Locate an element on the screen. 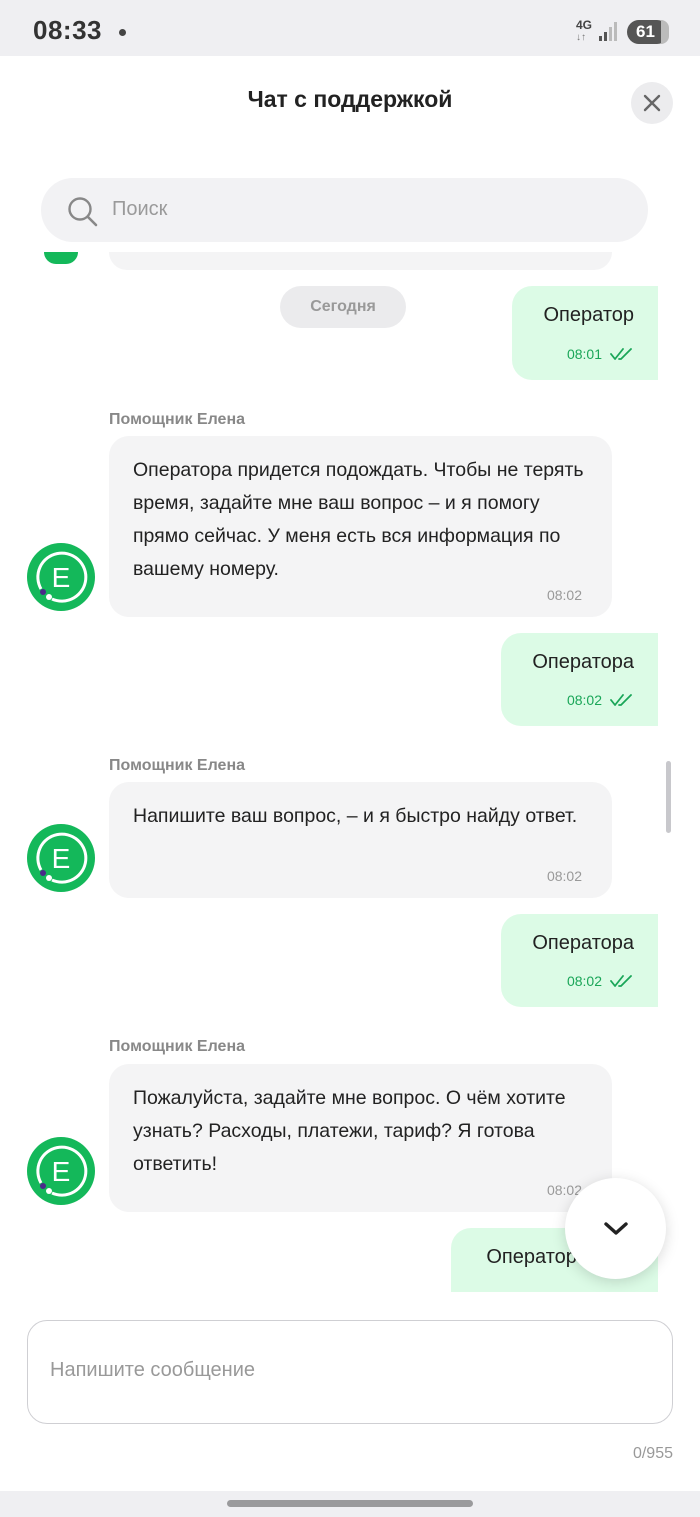 Image resolution: width=700 pixels, height=1517 pixels. character-counter: 0/955 is located at coordinates (652, 1453).